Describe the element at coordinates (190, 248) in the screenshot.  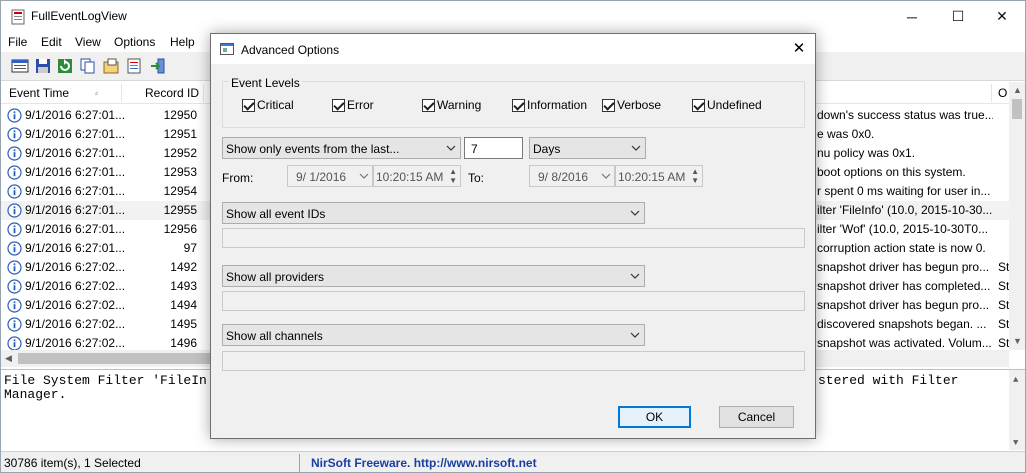
I see `record-id-cell: 97` at that location.